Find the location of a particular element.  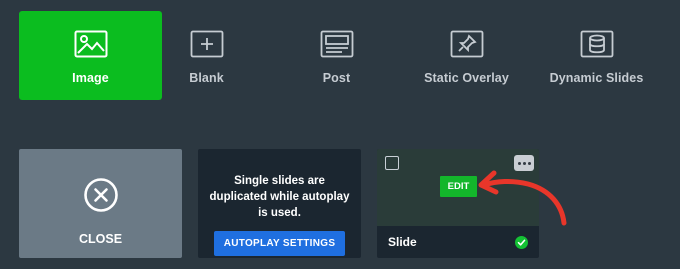

database-icon is located at coordinates (597, 44).